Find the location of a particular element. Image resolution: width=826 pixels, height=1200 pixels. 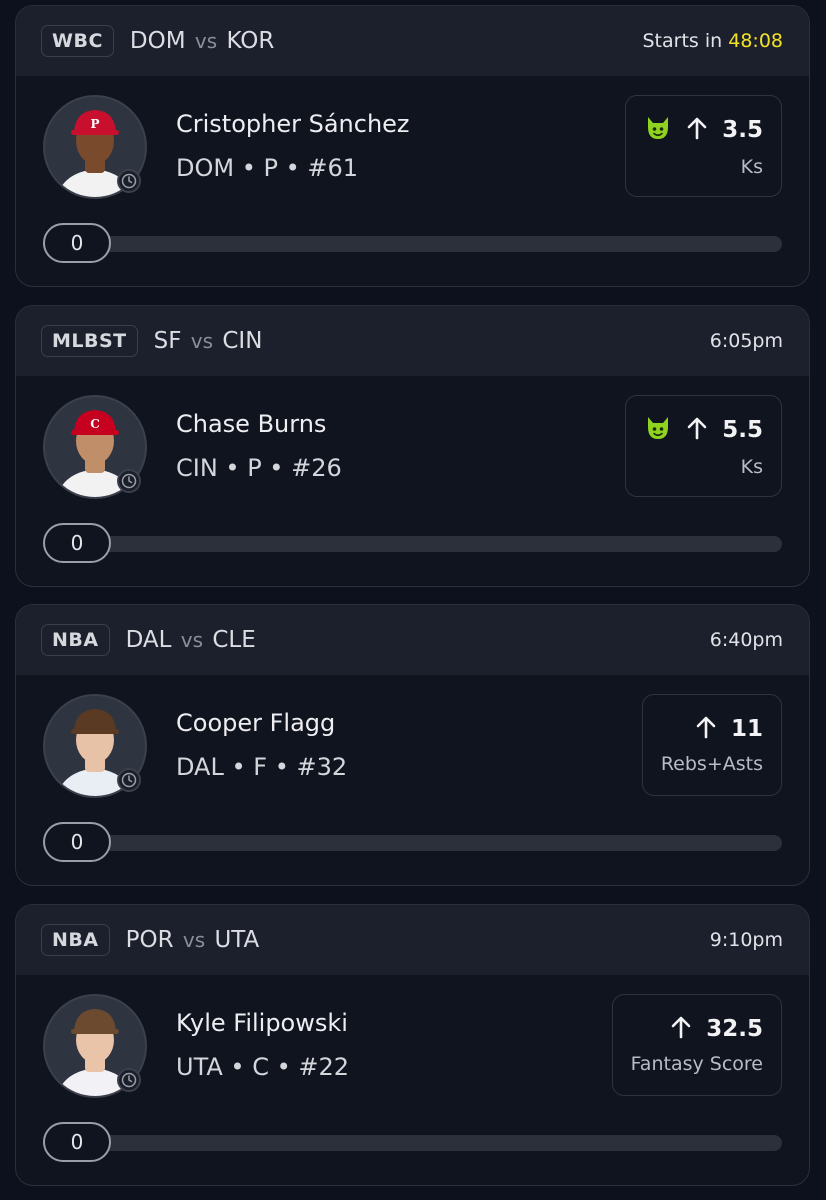

time-value: 48:08 is located at coordinates (755, 41).